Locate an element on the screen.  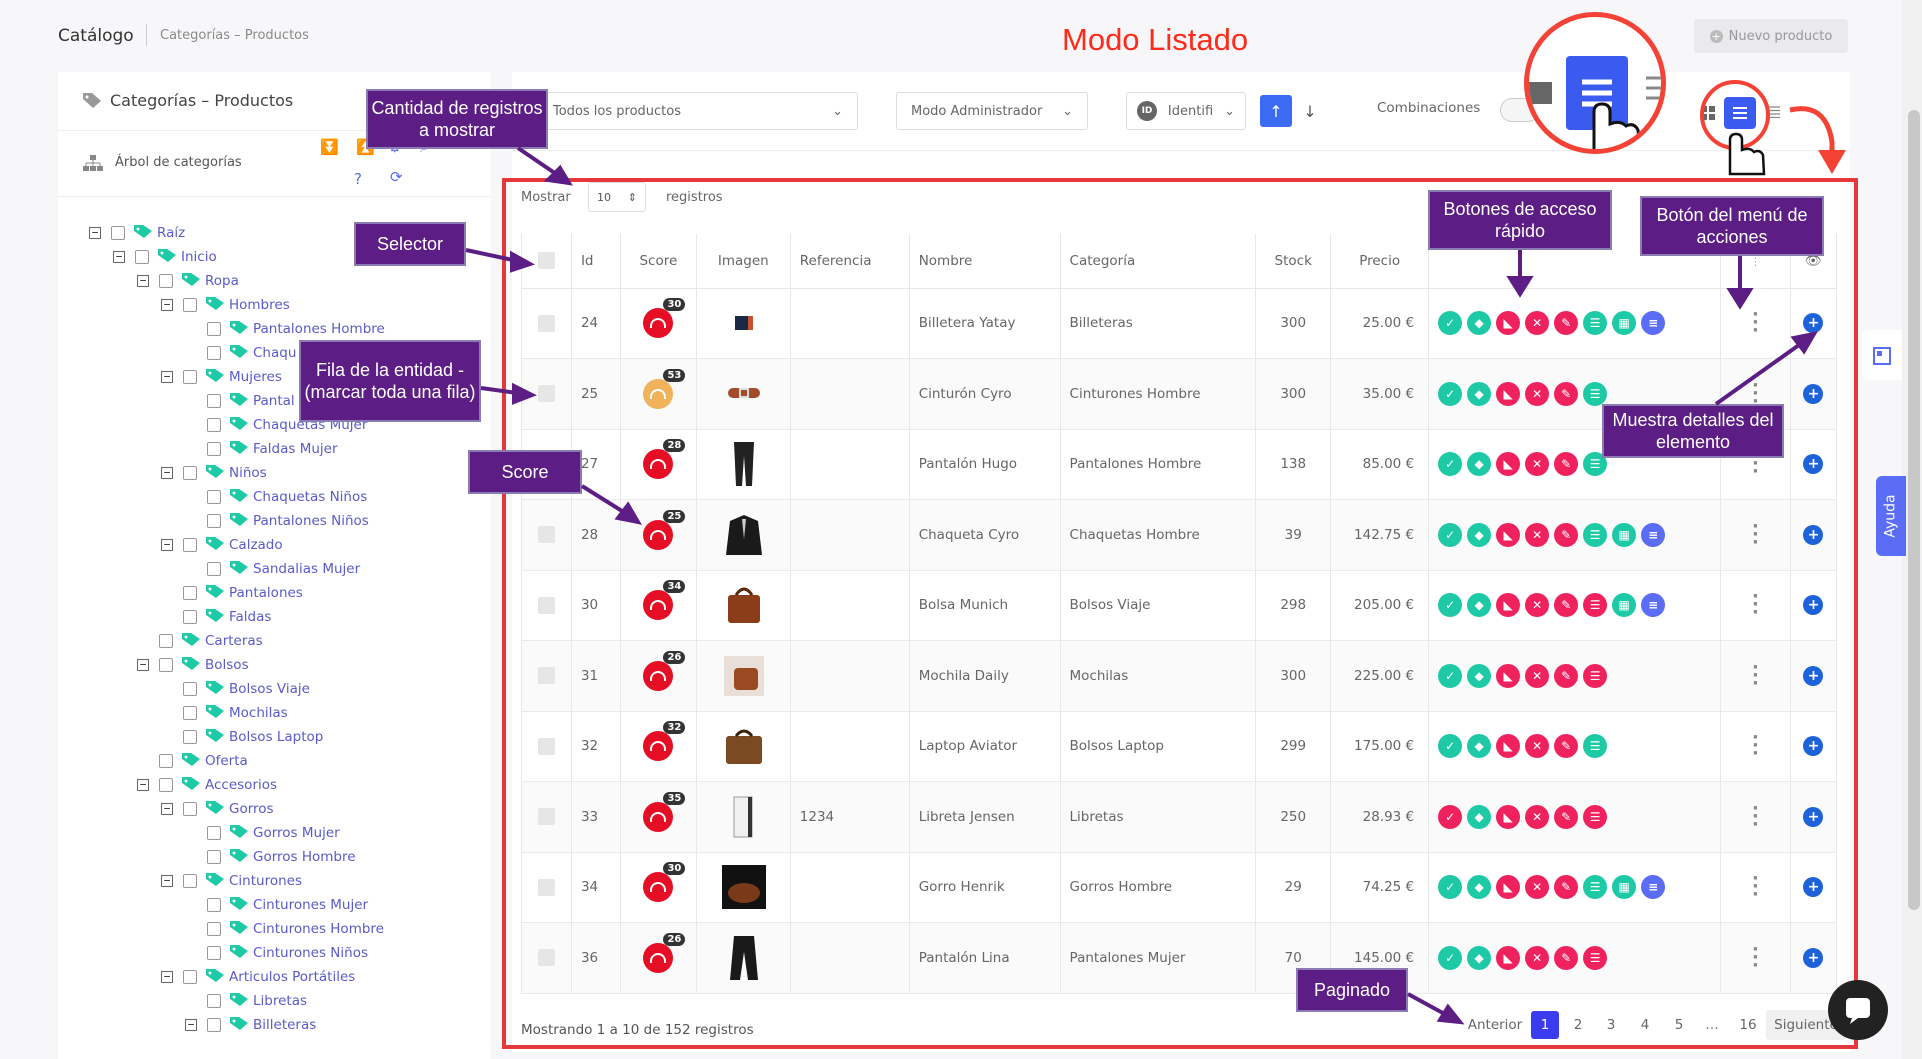
scrollbar-thumb is located at coordinates (1914, 510).